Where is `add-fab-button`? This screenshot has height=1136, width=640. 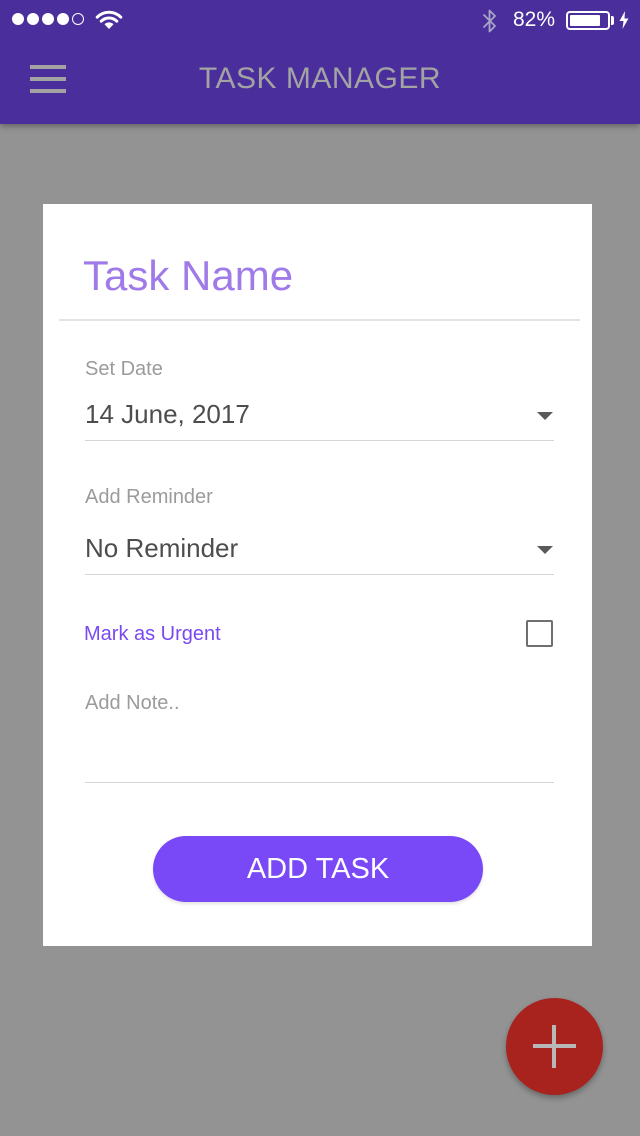
add-fab-button is located at coordinates (554, 1046).